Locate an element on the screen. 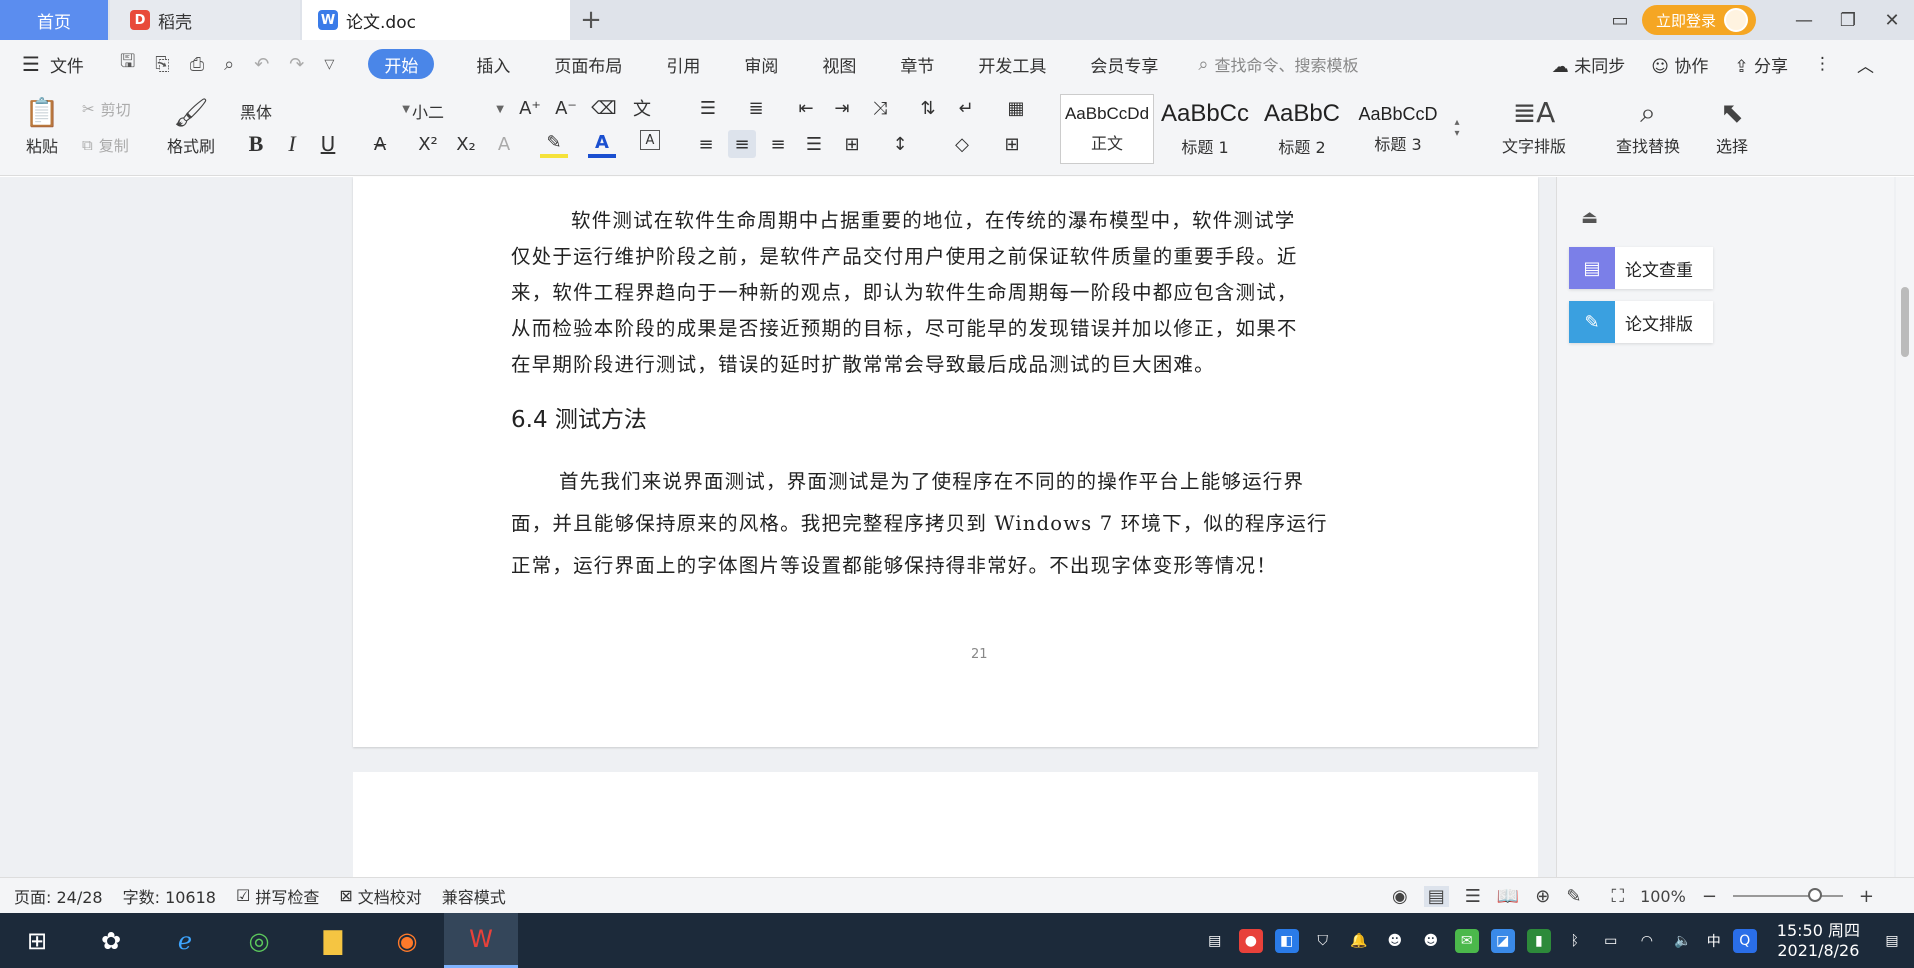 This screenshot has width=1914, height=968. tray-penguin-icon: ☻ is located at coordinates (1431, 941).